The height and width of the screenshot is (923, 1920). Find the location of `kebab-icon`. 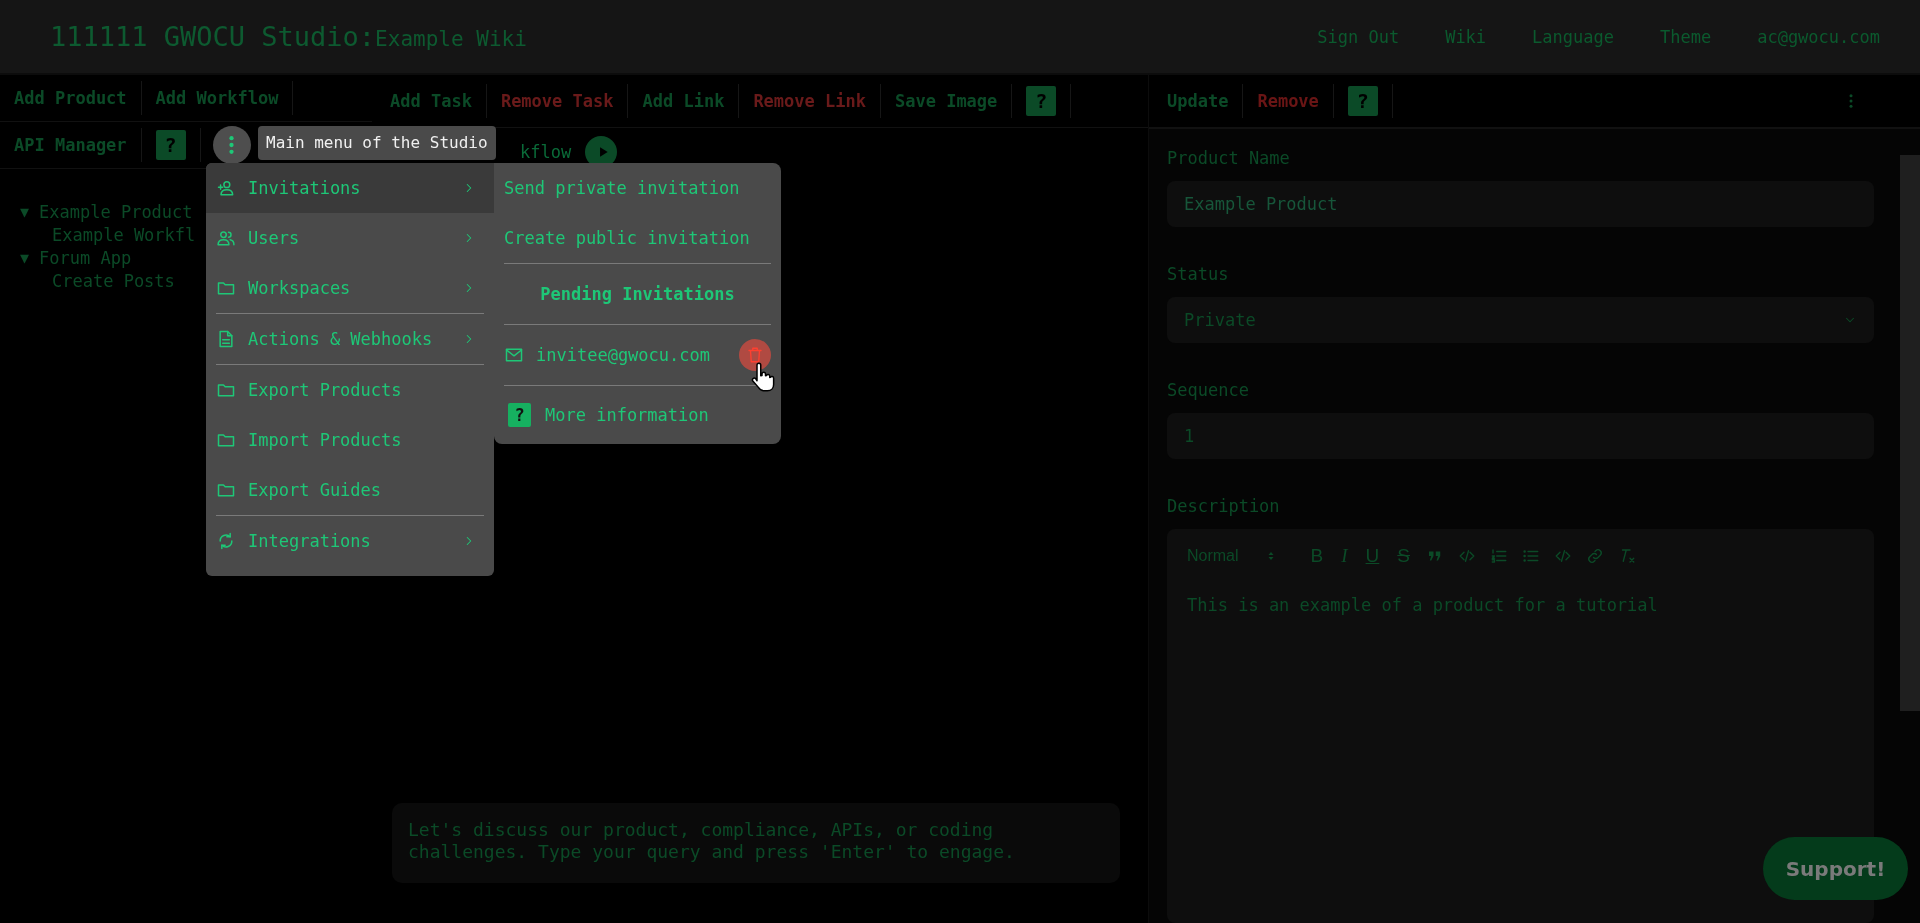

kebab-icon is located at coordinates (232, 145).